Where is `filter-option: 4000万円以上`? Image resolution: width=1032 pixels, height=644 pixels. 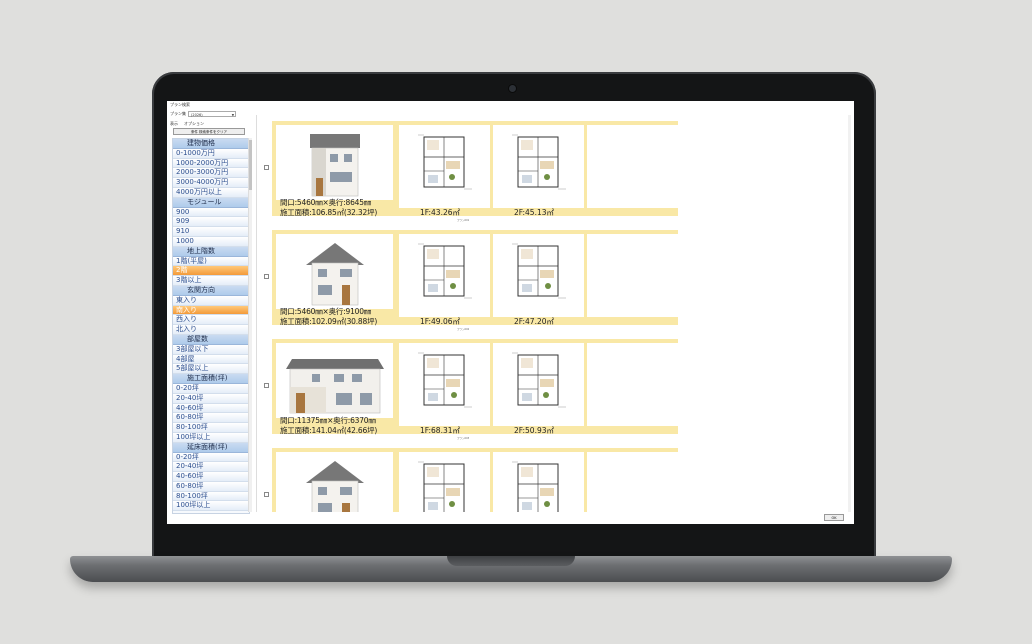 filter-option: 4000万円以上 is located at coordinates (211, 192).